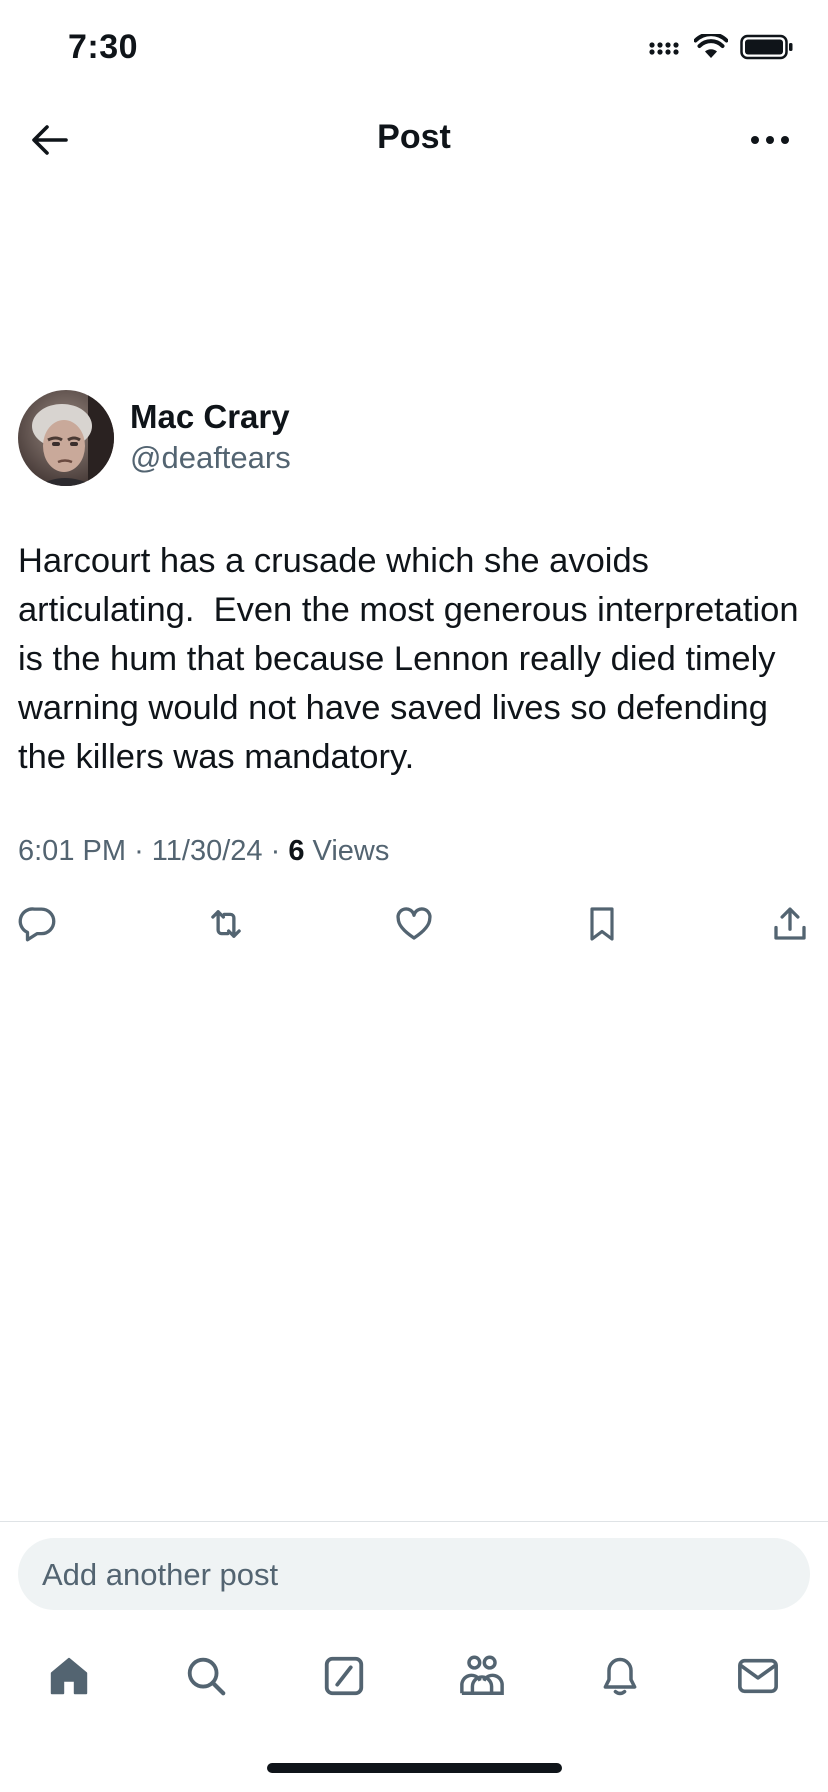  I want to click on avatar, so click(66, 438).